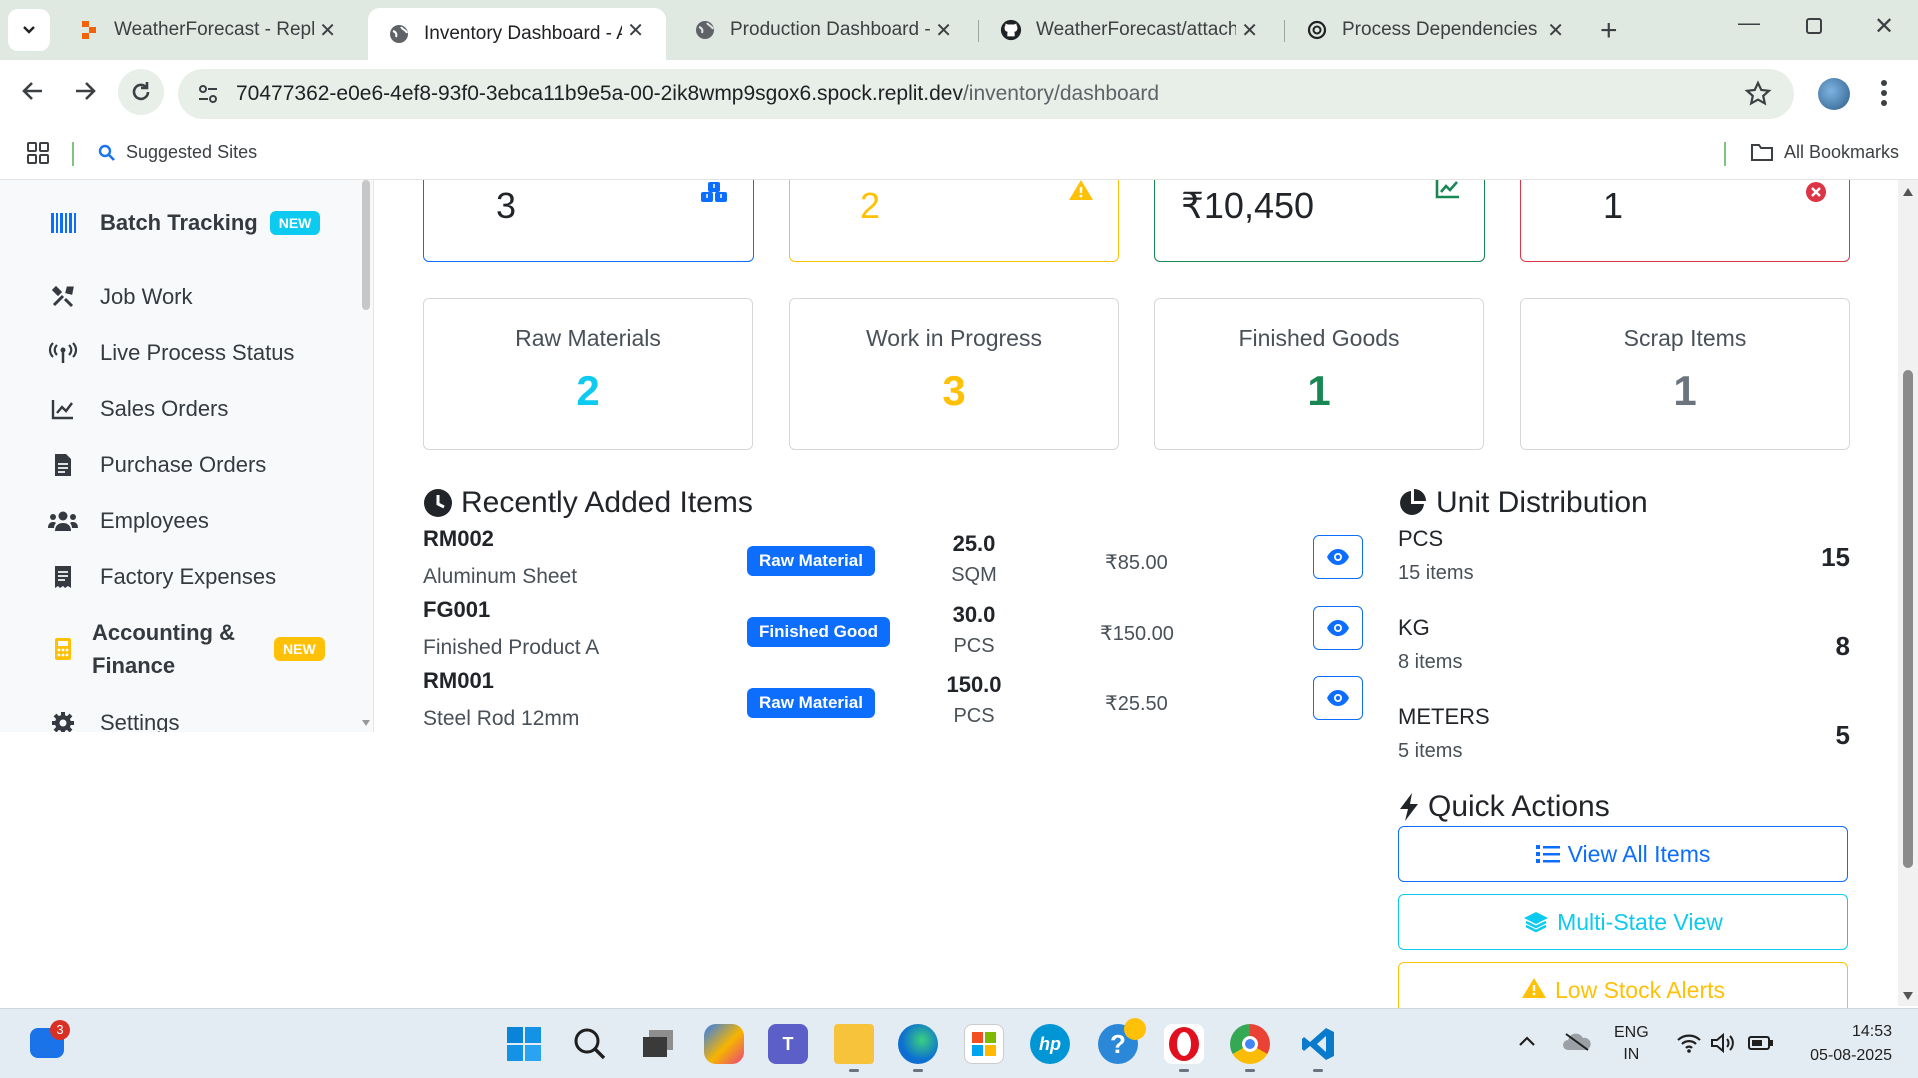 The height and width of the screenshot is (1078, 1918). I want to click on receipt-icon, so click(63, 577).